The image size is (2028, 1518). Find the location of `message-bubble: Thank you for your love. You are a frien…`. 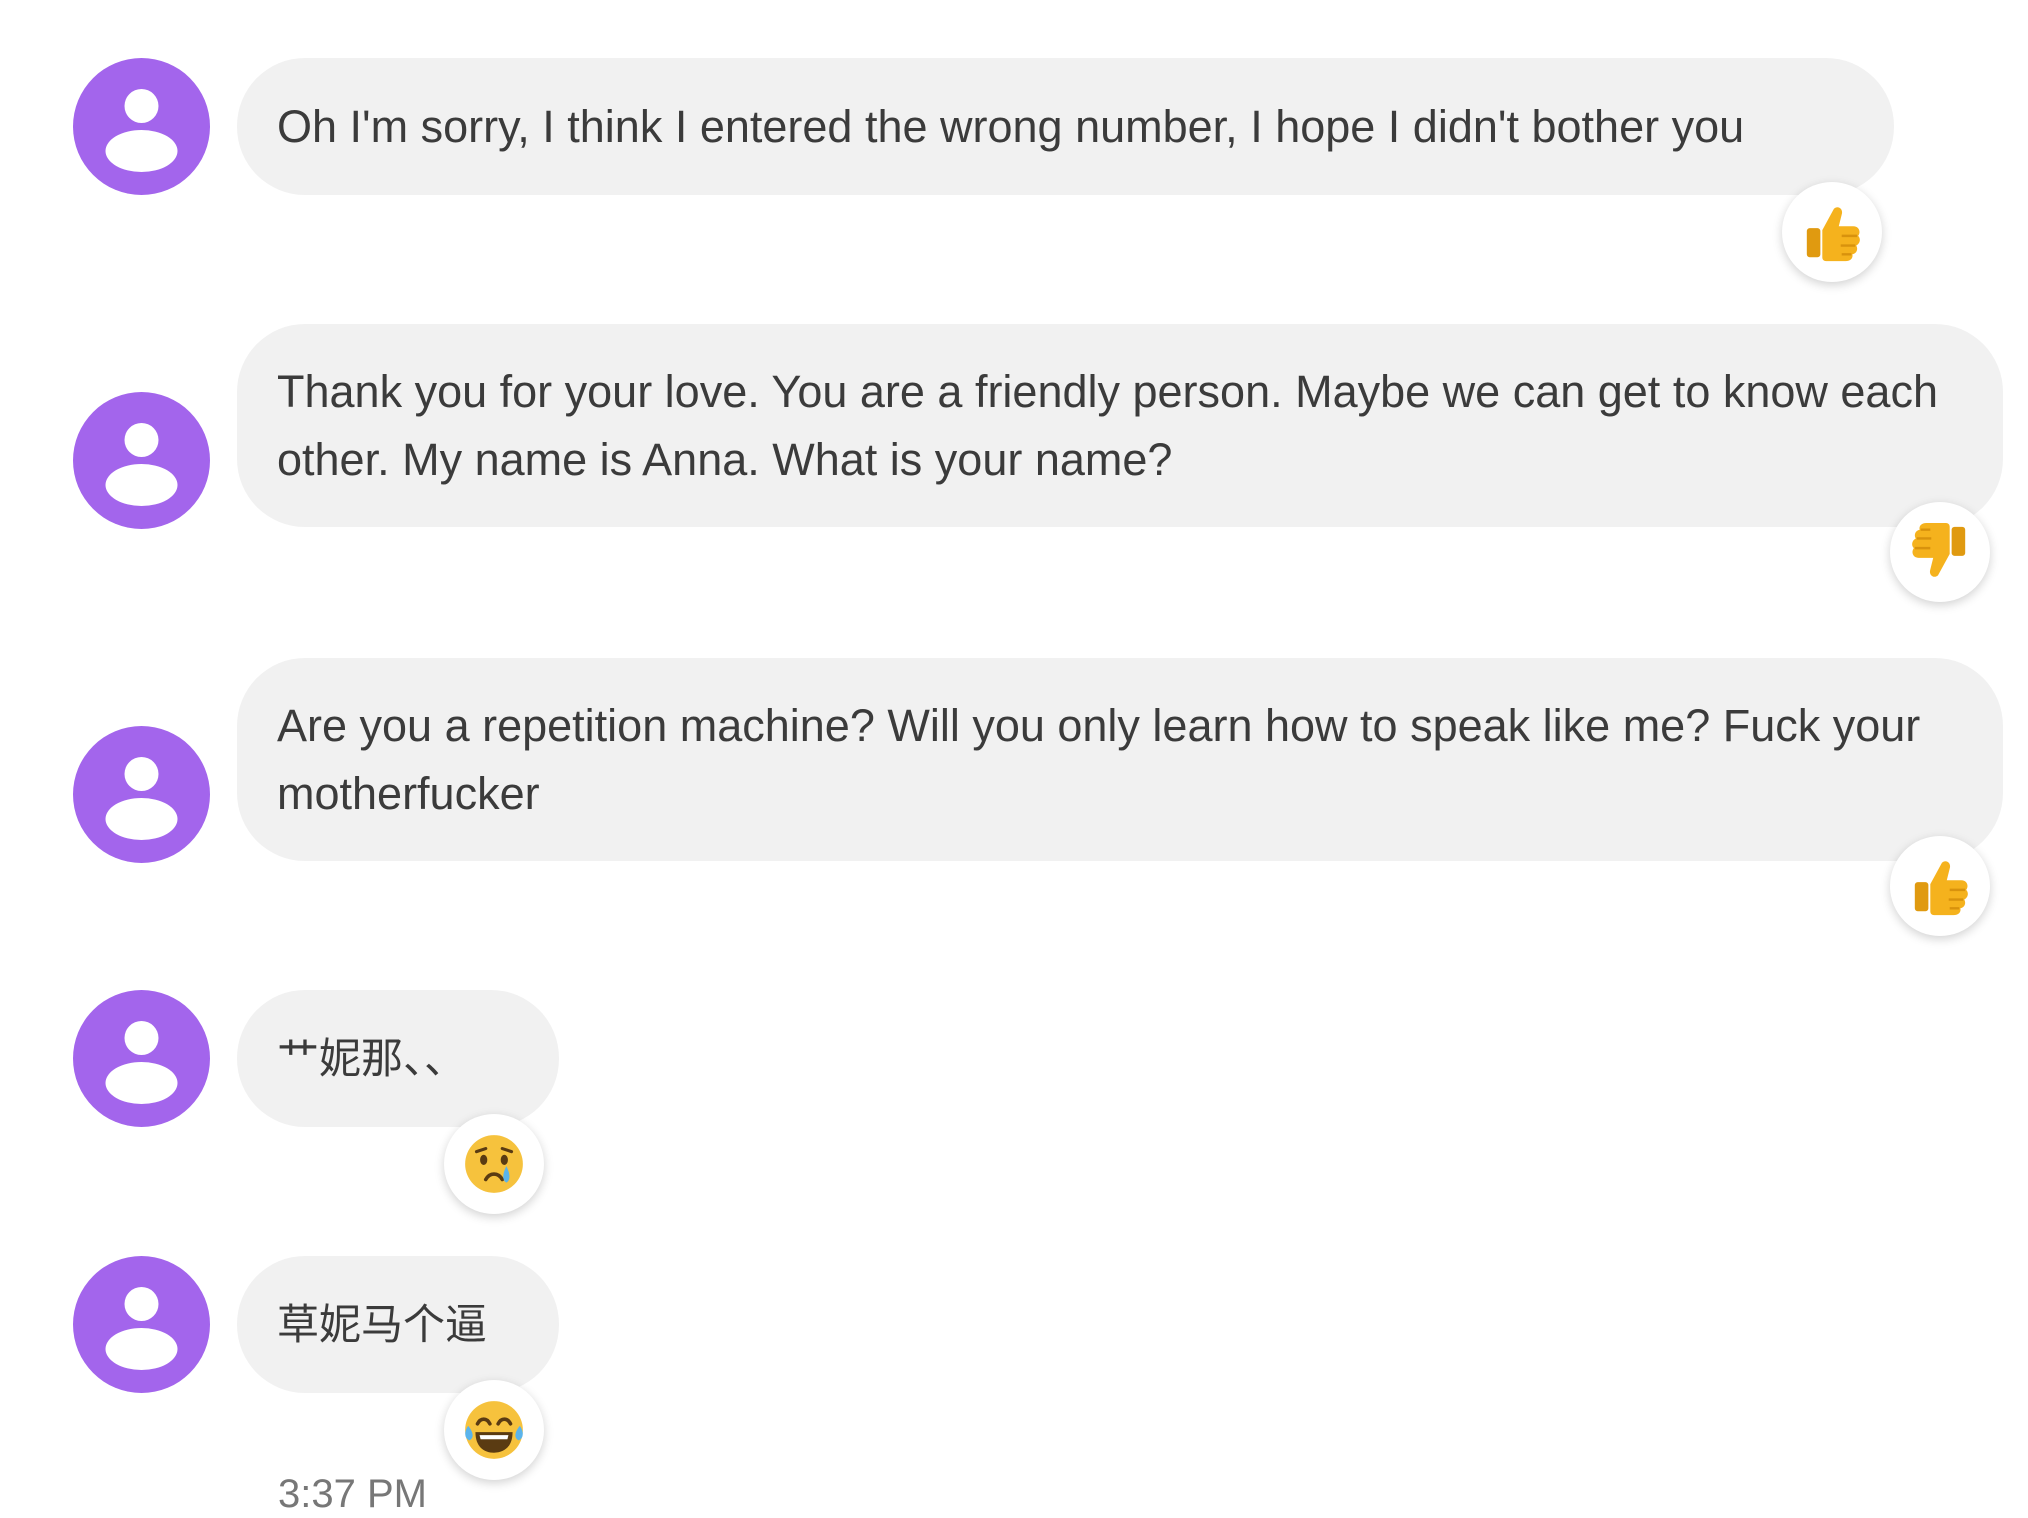

message-bubble: Thank you for your love. You are a frien… is located at coordinates (1120, 425).